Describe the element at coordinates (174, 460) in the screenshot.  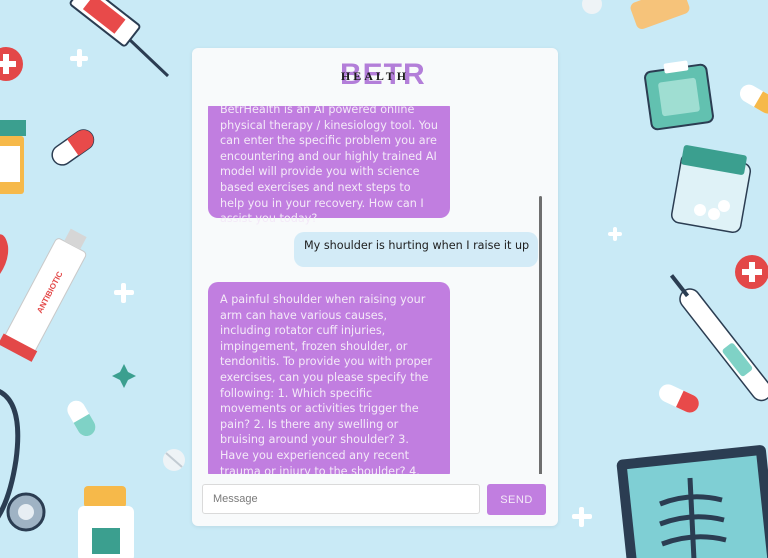
I see `tablet-icon` at that location.